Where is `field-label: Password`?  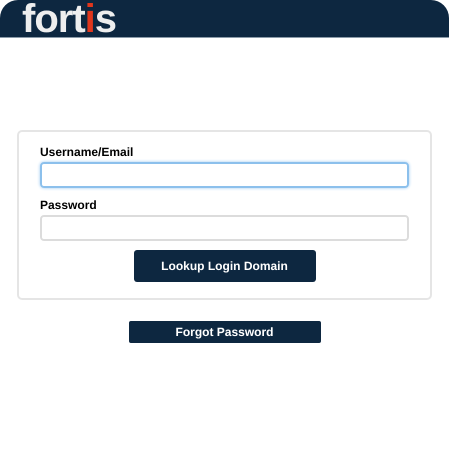 field-label: Password is located at coordinates (69, 205).